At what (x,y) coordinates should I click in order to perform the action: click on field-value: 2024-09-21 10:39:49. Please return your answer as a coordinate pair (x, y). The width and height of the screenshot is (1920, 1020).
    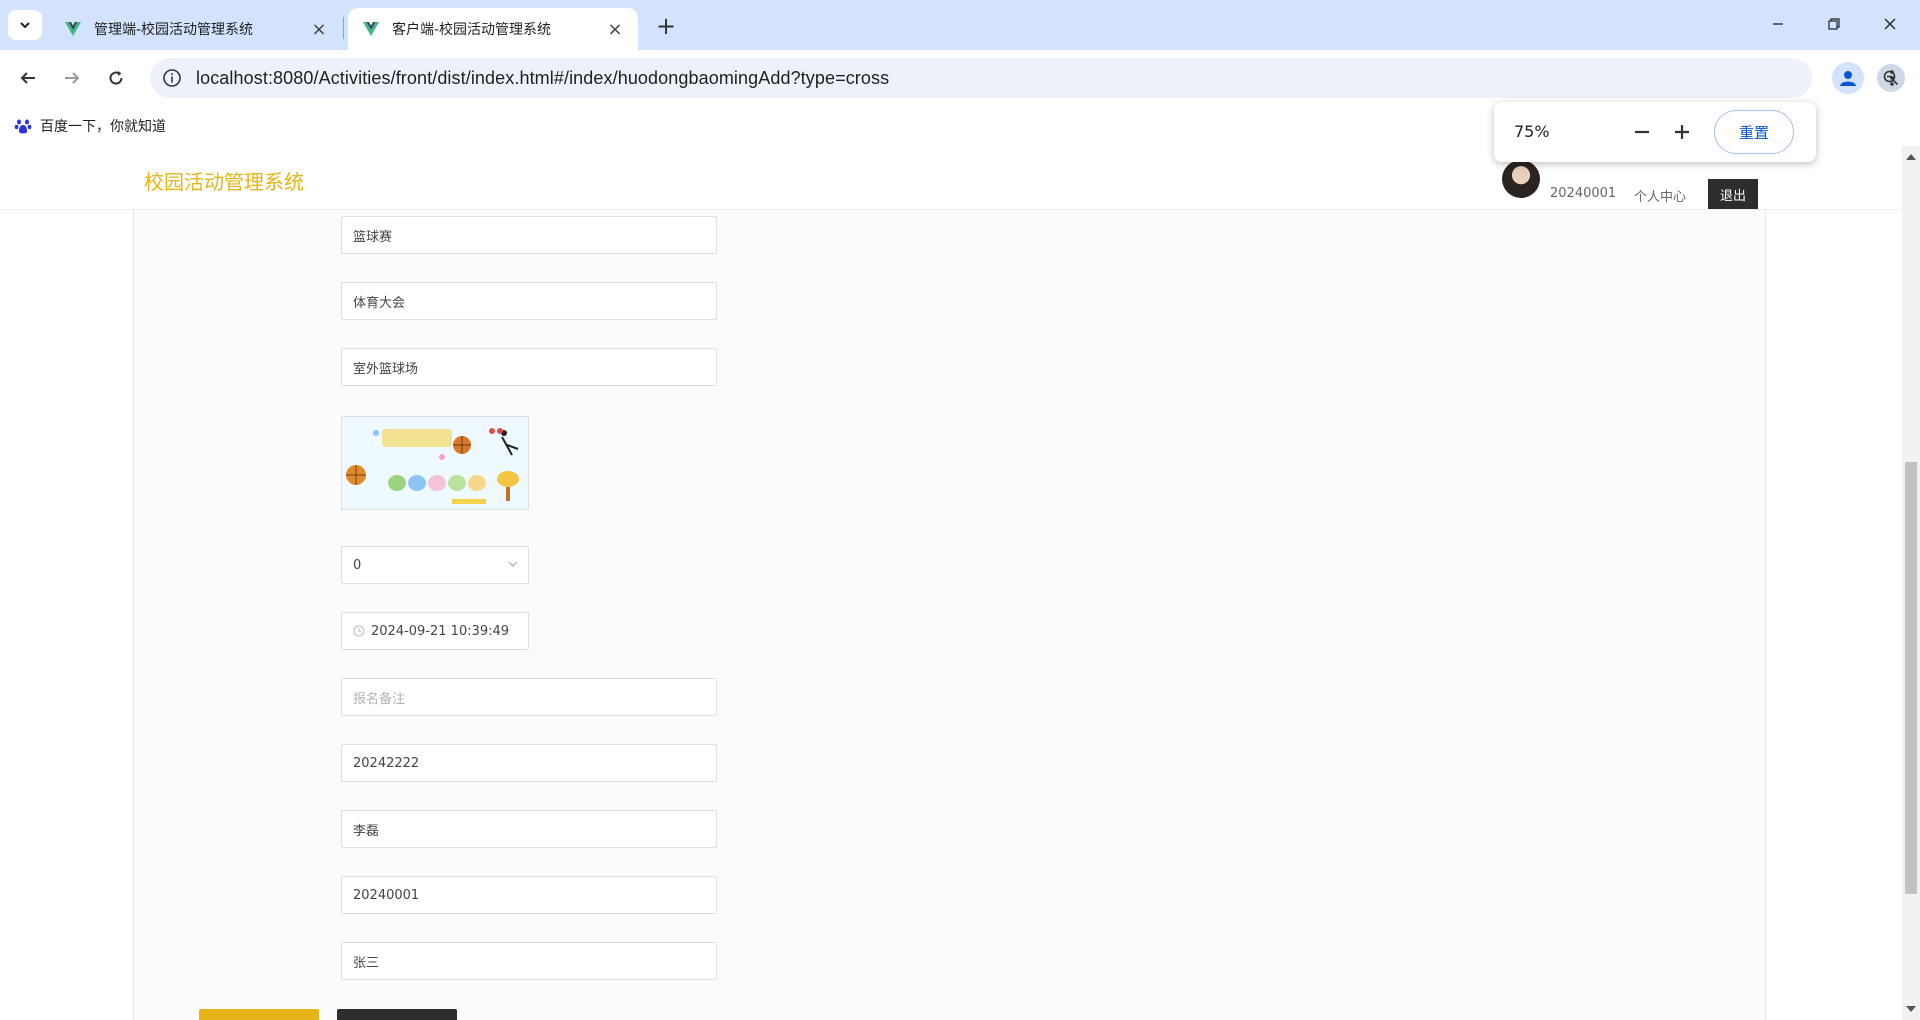
    Looking at the image, I should click on (440, 631).